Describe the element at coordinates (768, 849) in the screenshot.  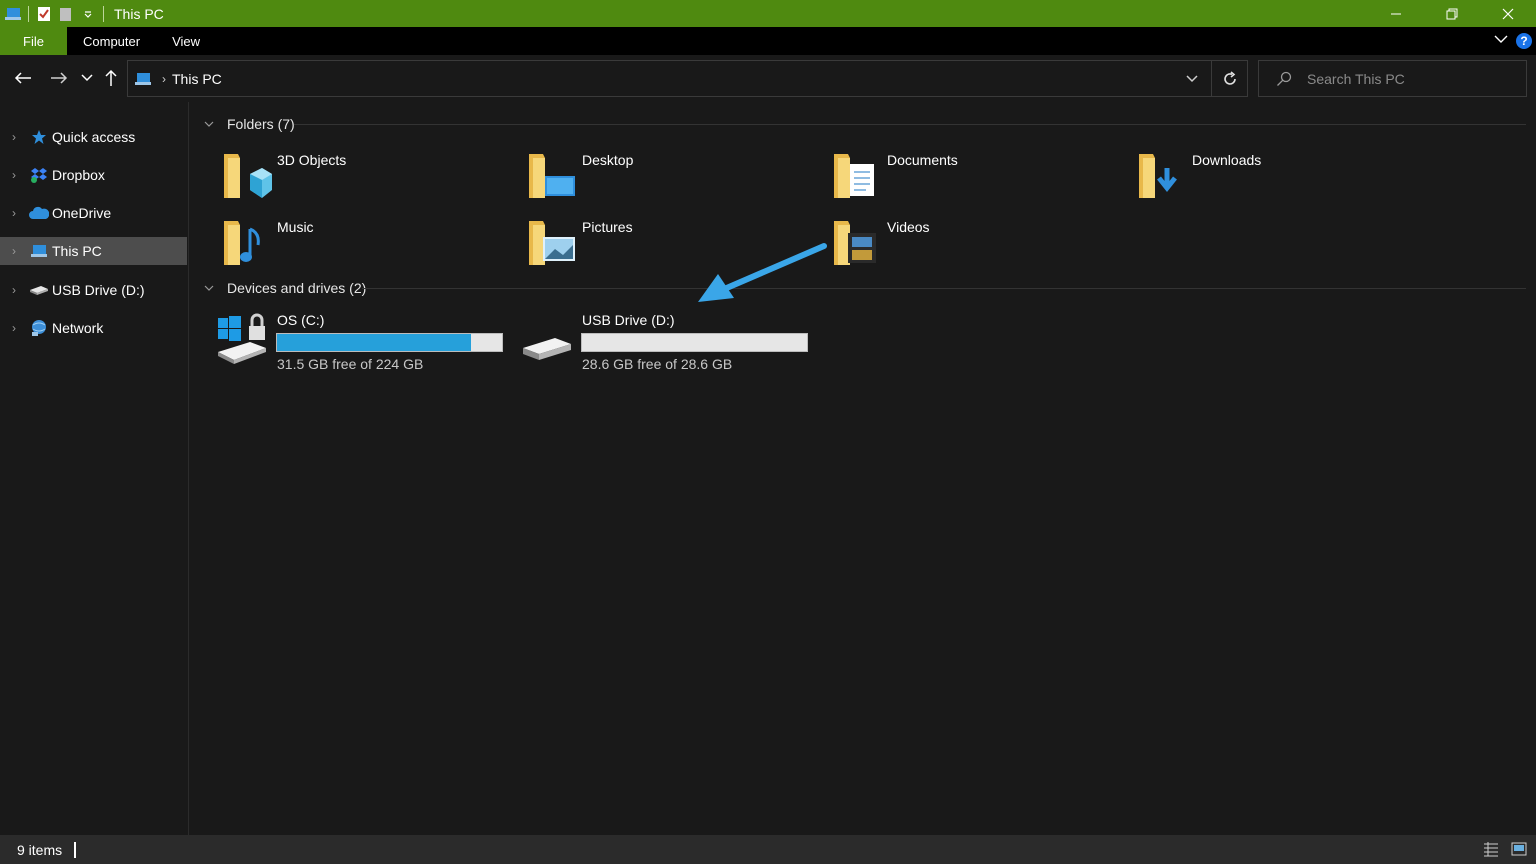
I see `status-bar: 9 items` at that location.